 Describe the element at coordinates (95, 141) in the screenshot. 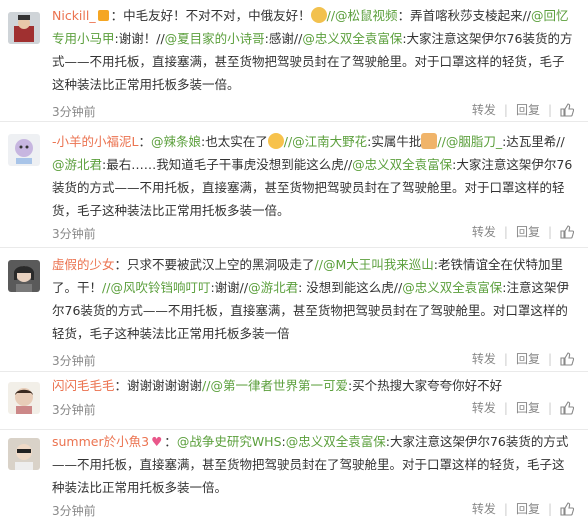

I see `user-nick: -小羊的小福泥L` at that location.